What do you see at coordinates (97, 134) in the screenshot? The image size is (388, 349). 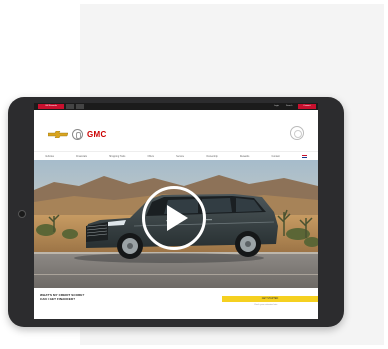 I see `gmc-logo: GMC` at bounding box center [97, 134].